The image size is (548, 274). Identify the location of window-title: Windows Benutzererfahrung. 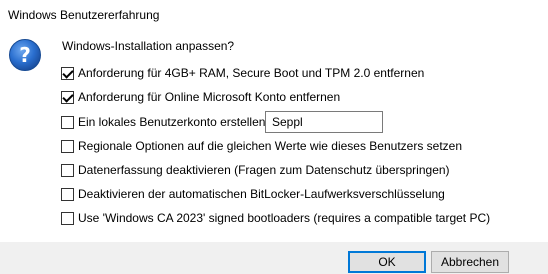
(84, 15).